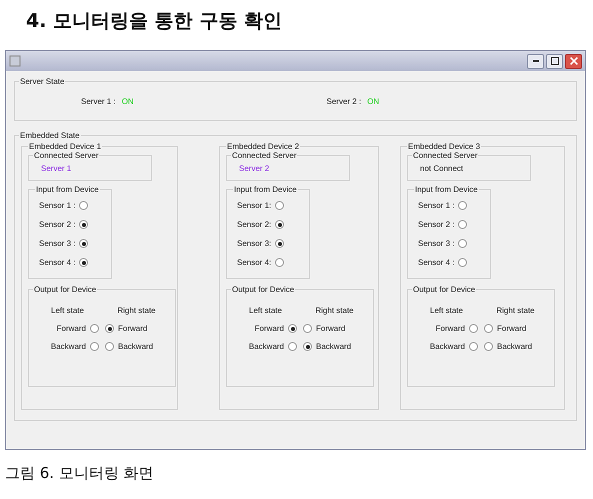  Describe the element at coordinates (50, 135) in the screenshot. I see `group-title: Embedded State` at that location.